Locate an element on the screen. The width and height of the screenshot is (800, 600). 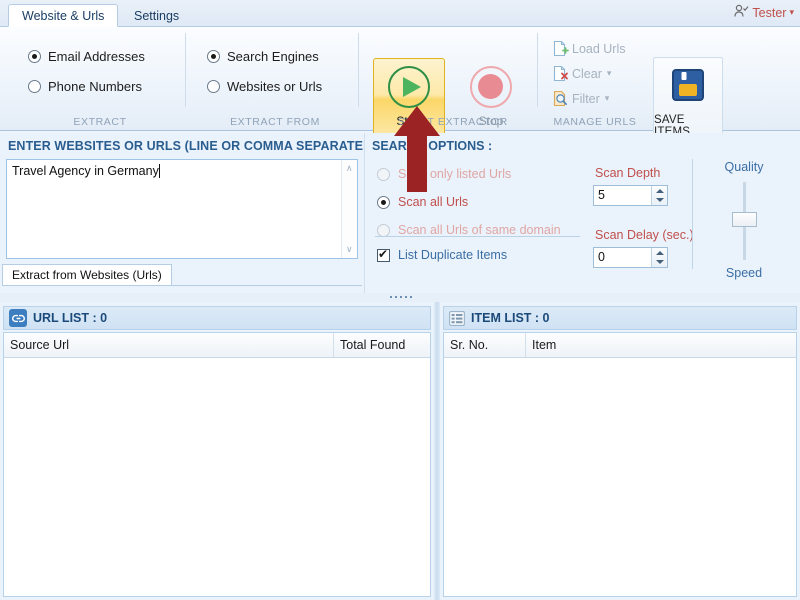
radio-phone-numbers: Phone Numbers is located at coordinates (85, 86).